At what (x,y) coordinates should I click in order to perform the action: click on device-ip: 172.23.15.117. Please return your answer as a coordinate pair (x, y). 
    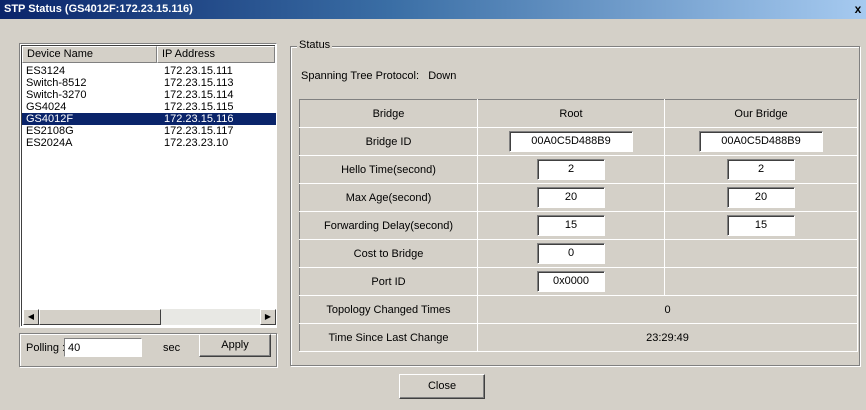
    Looking at the image, I should click on (199, 131).